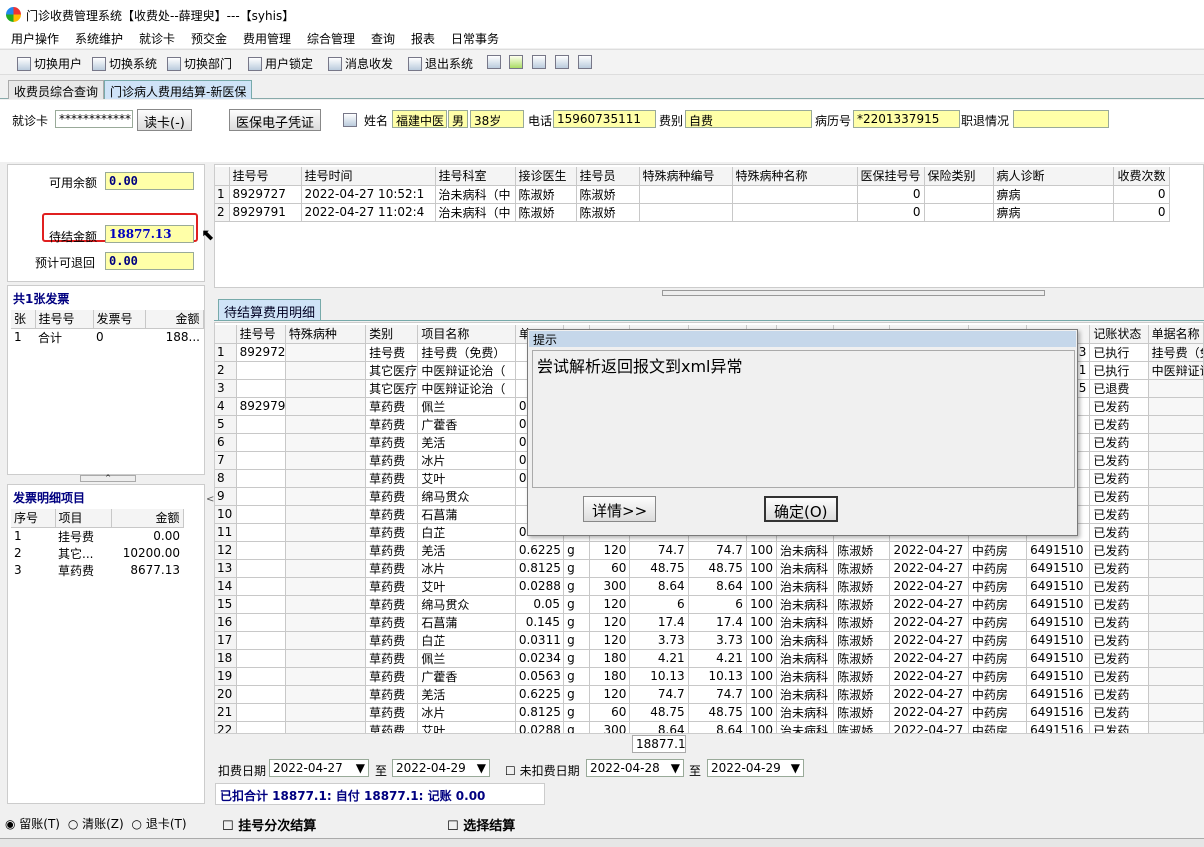 This screenshot has width=1204, height=847. What do you see at coordinates (475, 176) in the screenshot?
I see `reg-col-header: 挂号科室` at bounding box center [475, 176].